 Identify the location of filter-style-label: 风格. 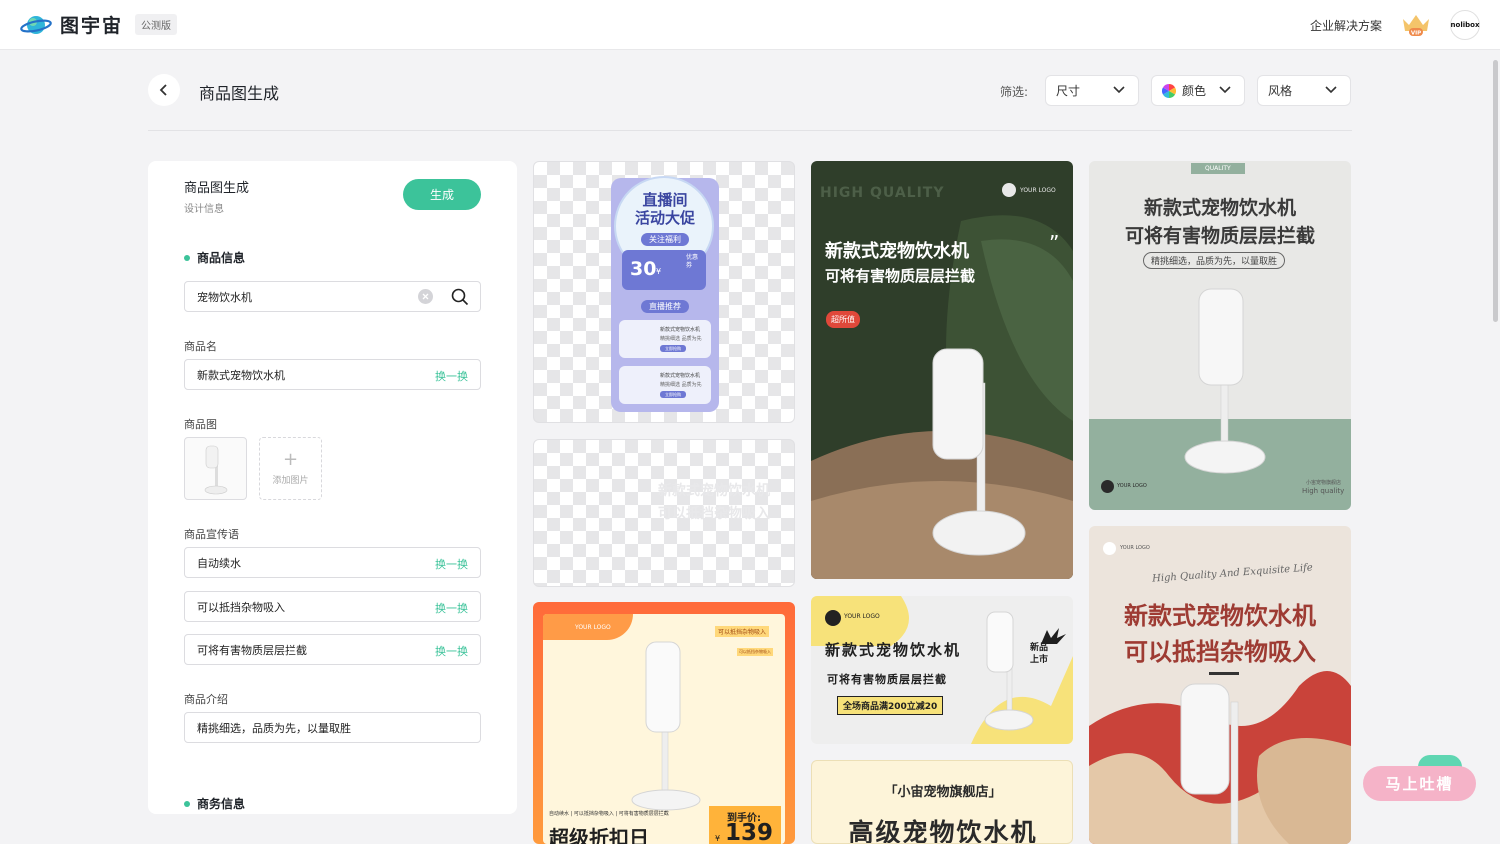
(1280, 91).